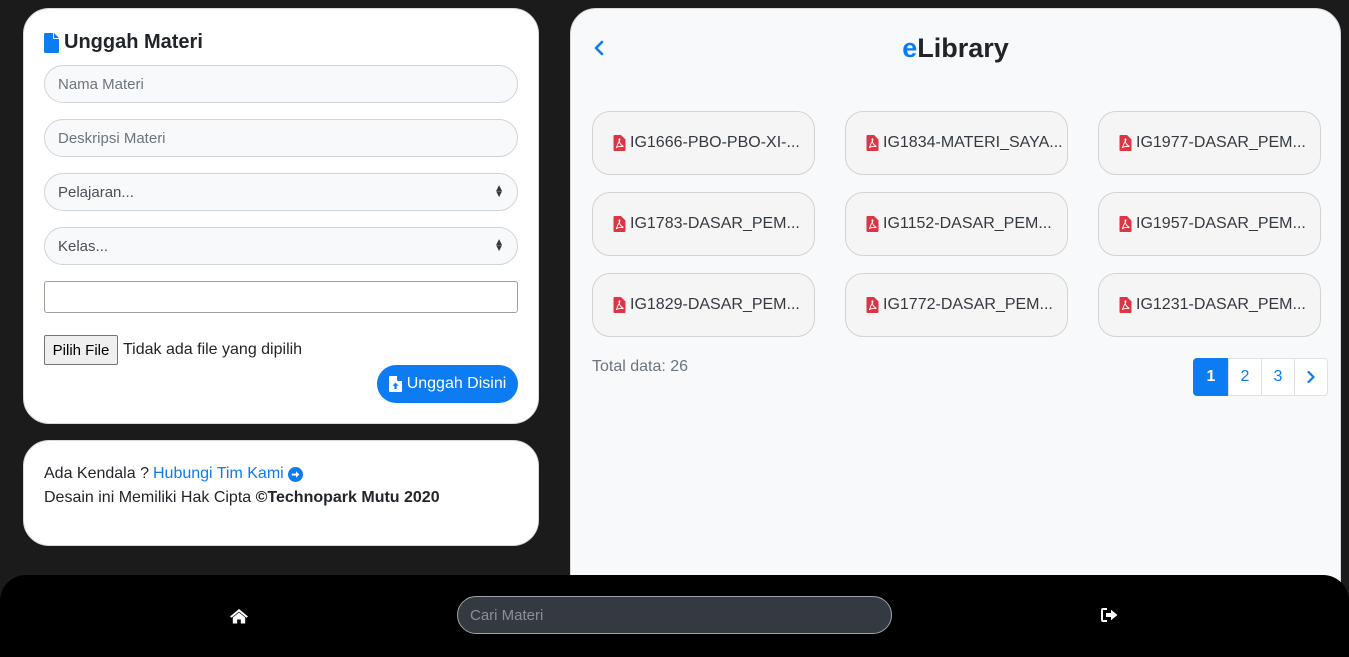  What do you see at coordinates (218, 474) in the screenshot?
I see `contact-link: Hubungi Tim Kami` at bounding box center [218, 474].